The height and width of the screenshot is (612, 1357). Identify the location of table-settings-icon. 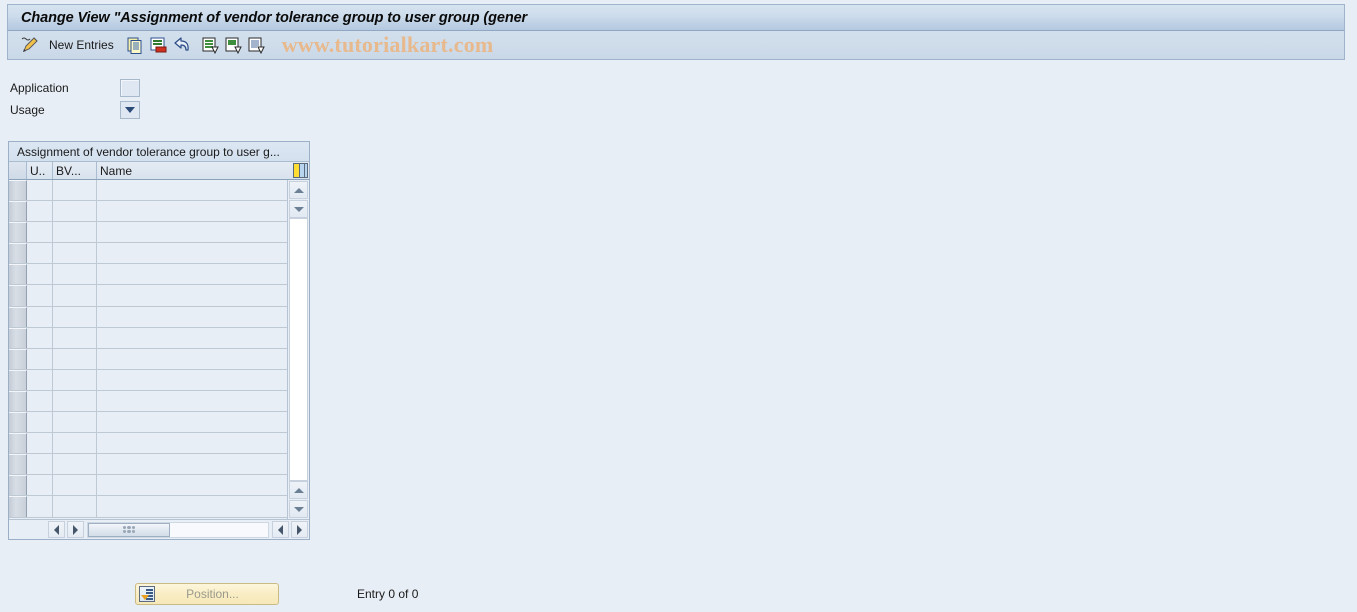
(300, 170).